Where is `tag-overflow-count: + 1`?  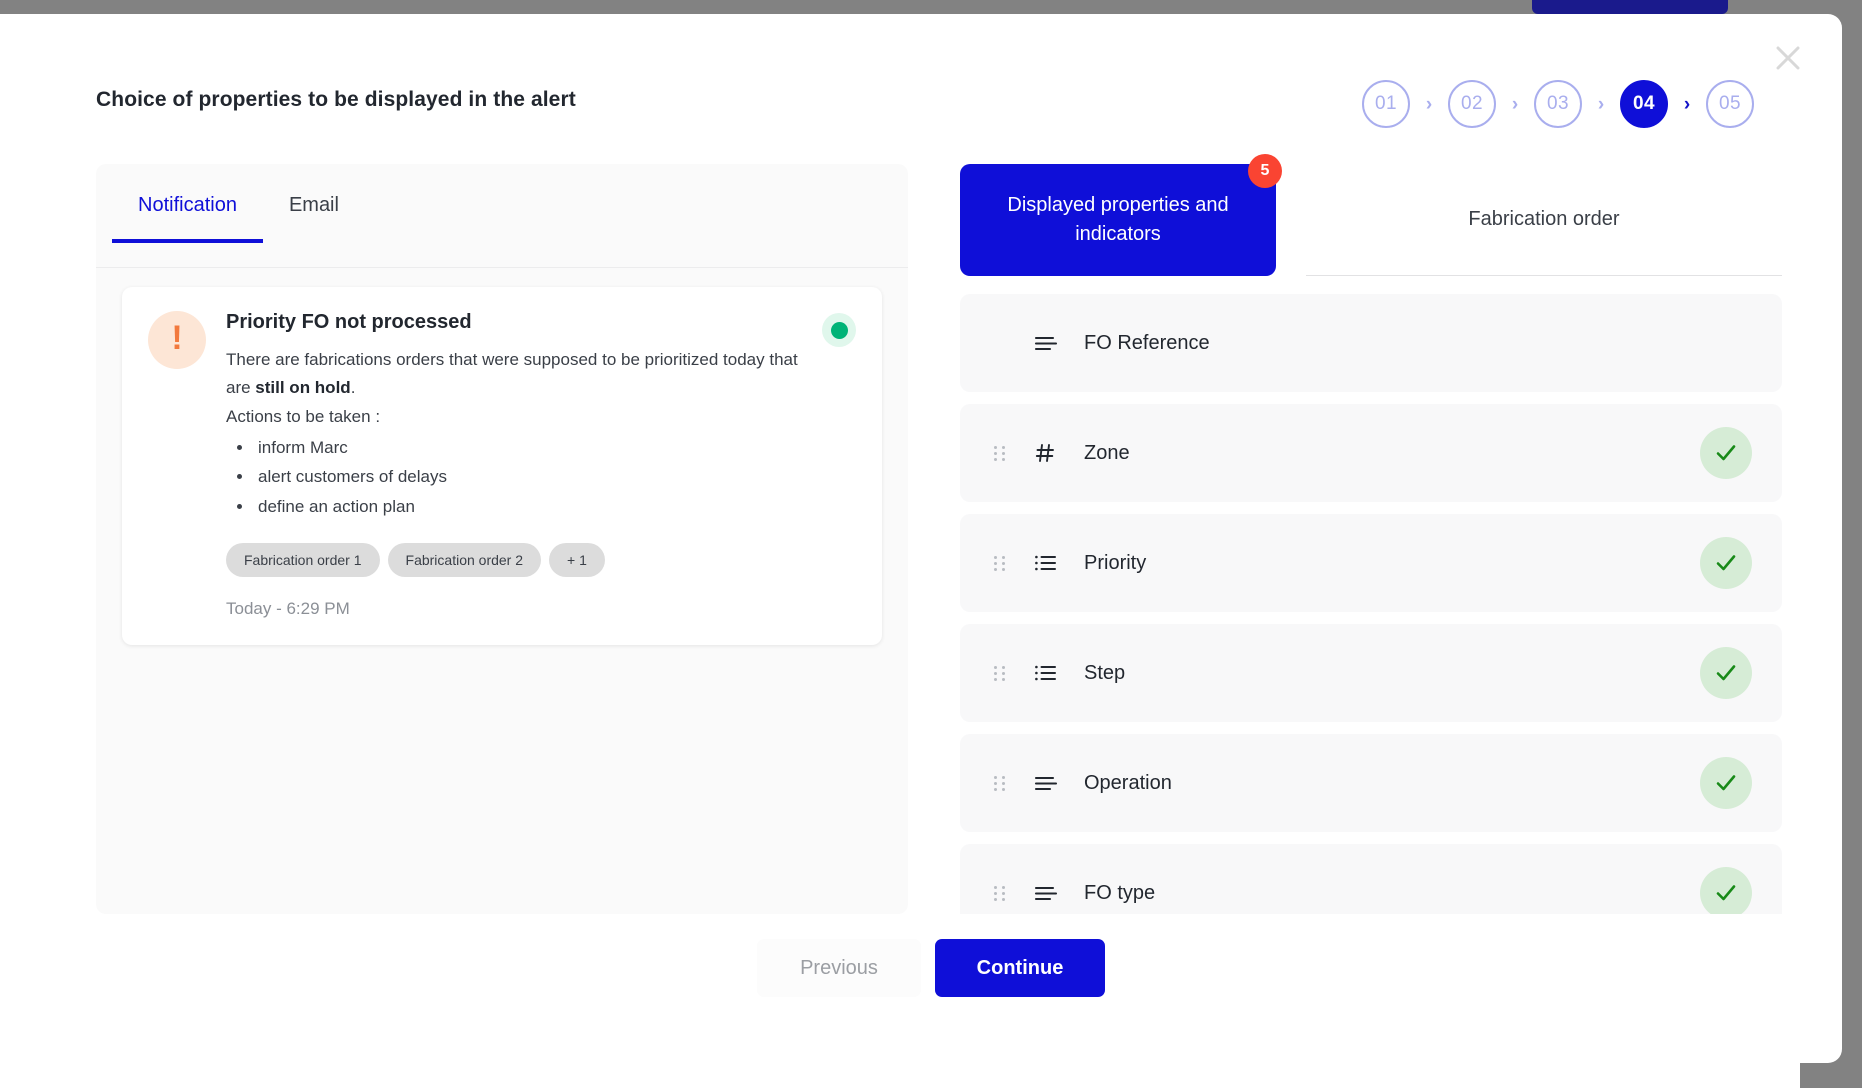
tag-overflow-count: + 1 is located at coordinates (577, 559).